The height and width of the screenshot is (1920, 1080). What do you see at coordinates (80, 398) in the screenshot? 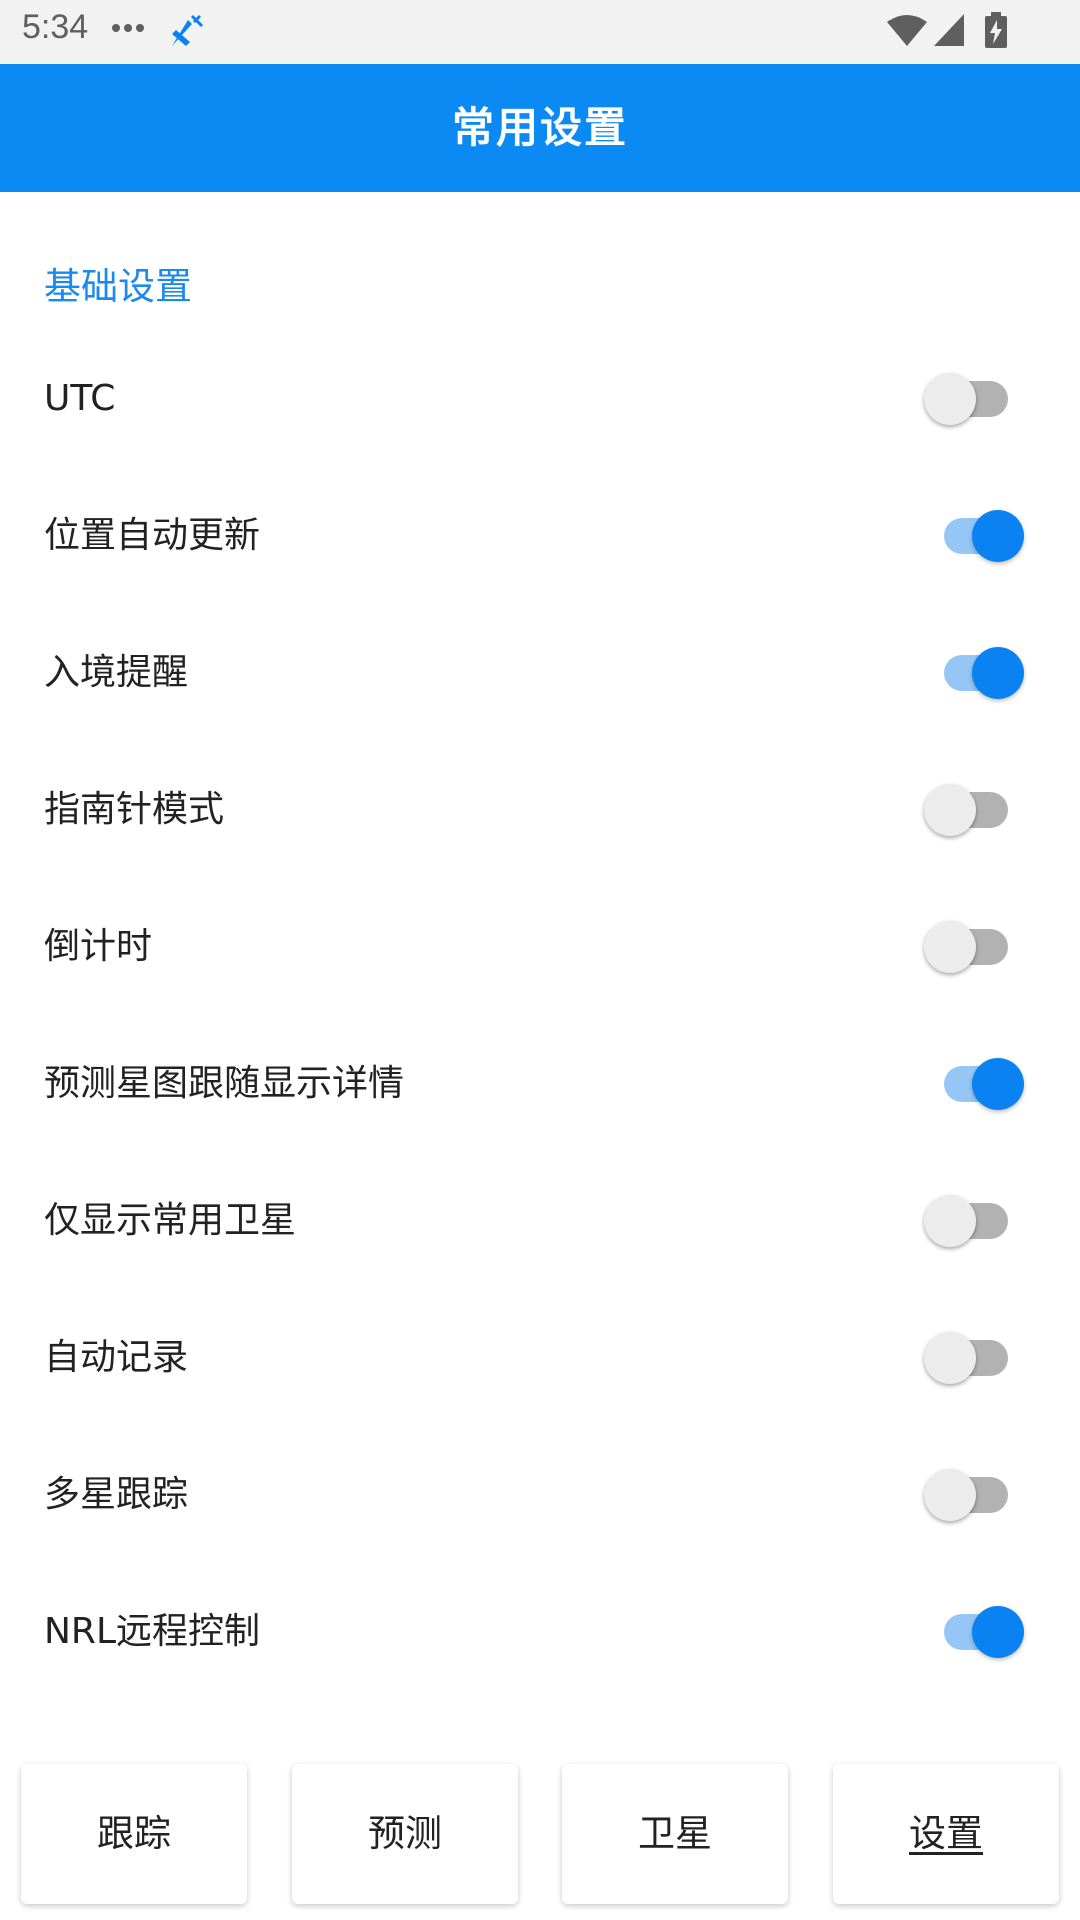
I see `setting-label: UTC` at bounding box center [80, 398].